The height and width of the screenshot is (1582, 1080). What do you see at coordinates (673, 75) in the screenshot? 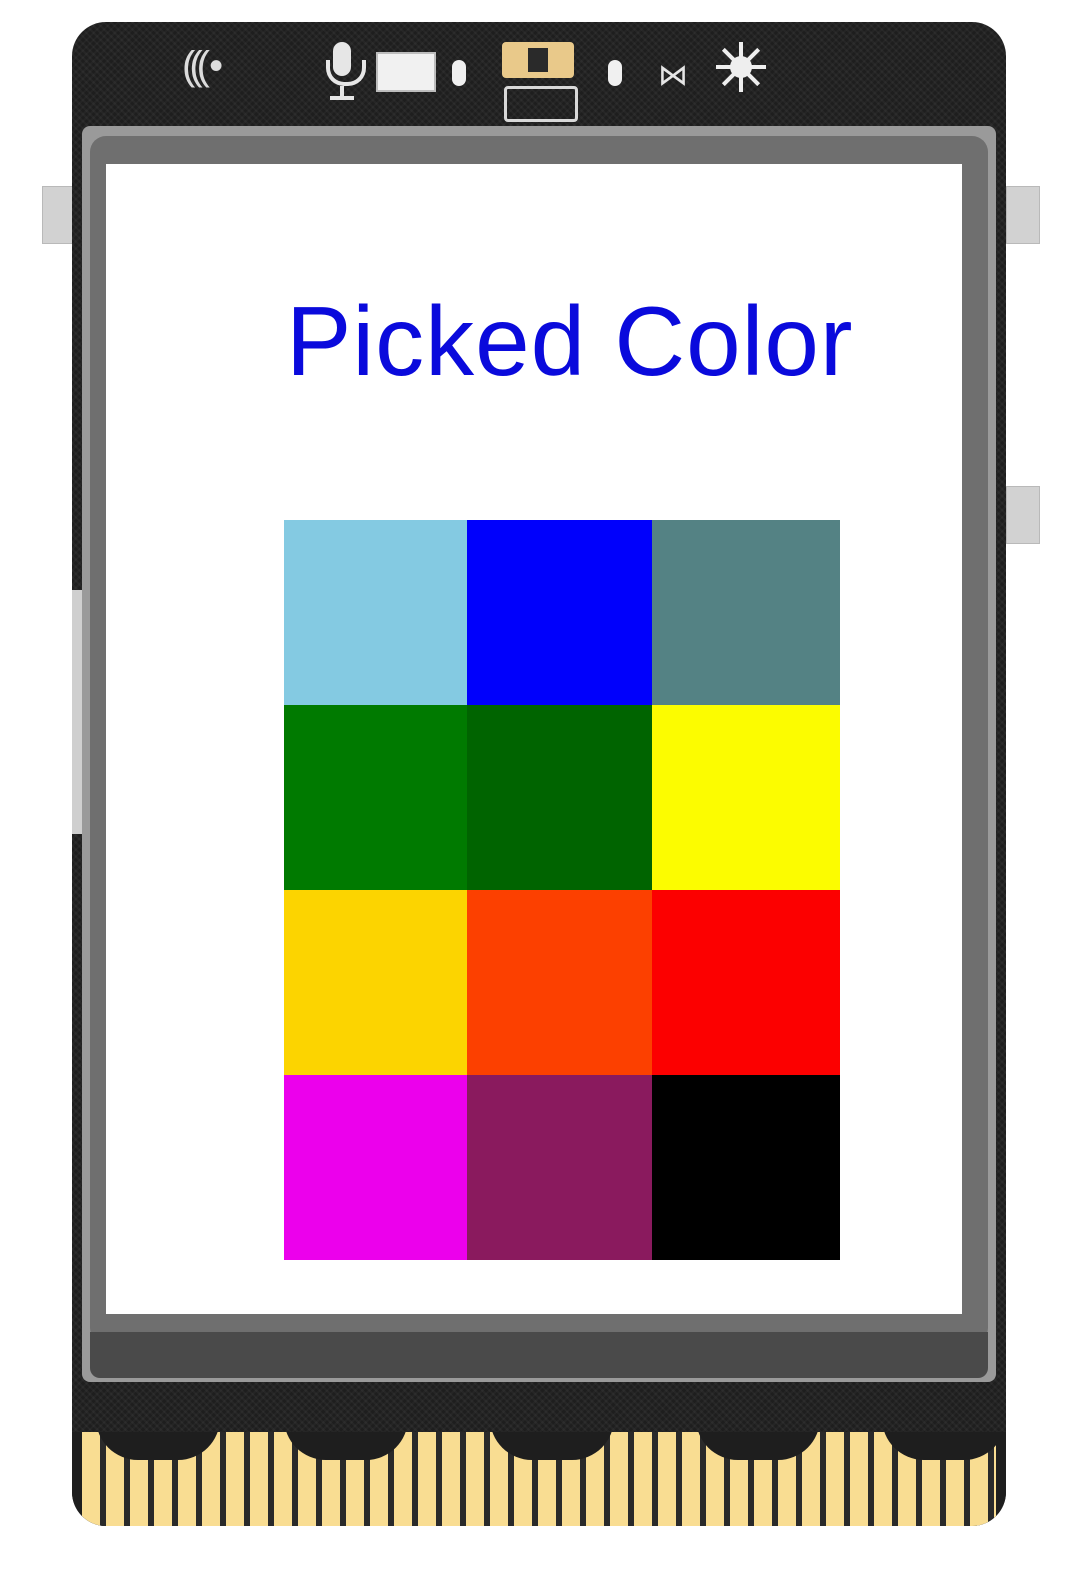
I see `buzzer-icon: ⋈` at bounding box center [673, 75].